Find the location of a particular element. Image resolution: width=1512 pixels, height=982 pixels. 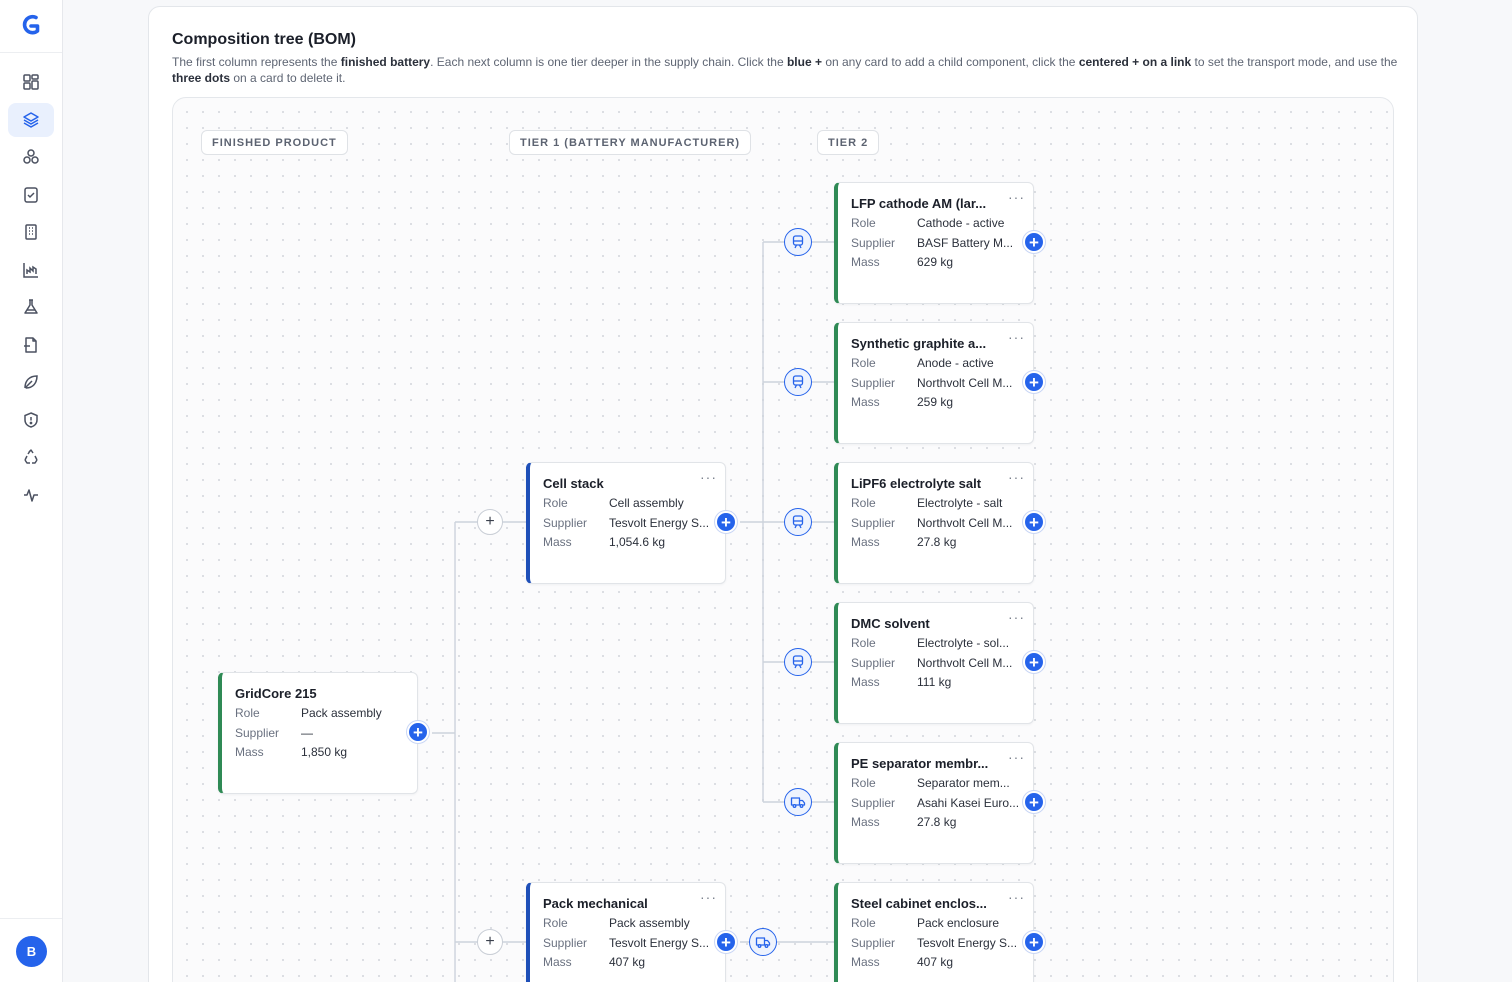

clipboard-check-icon is located at coordinates (31, 195).